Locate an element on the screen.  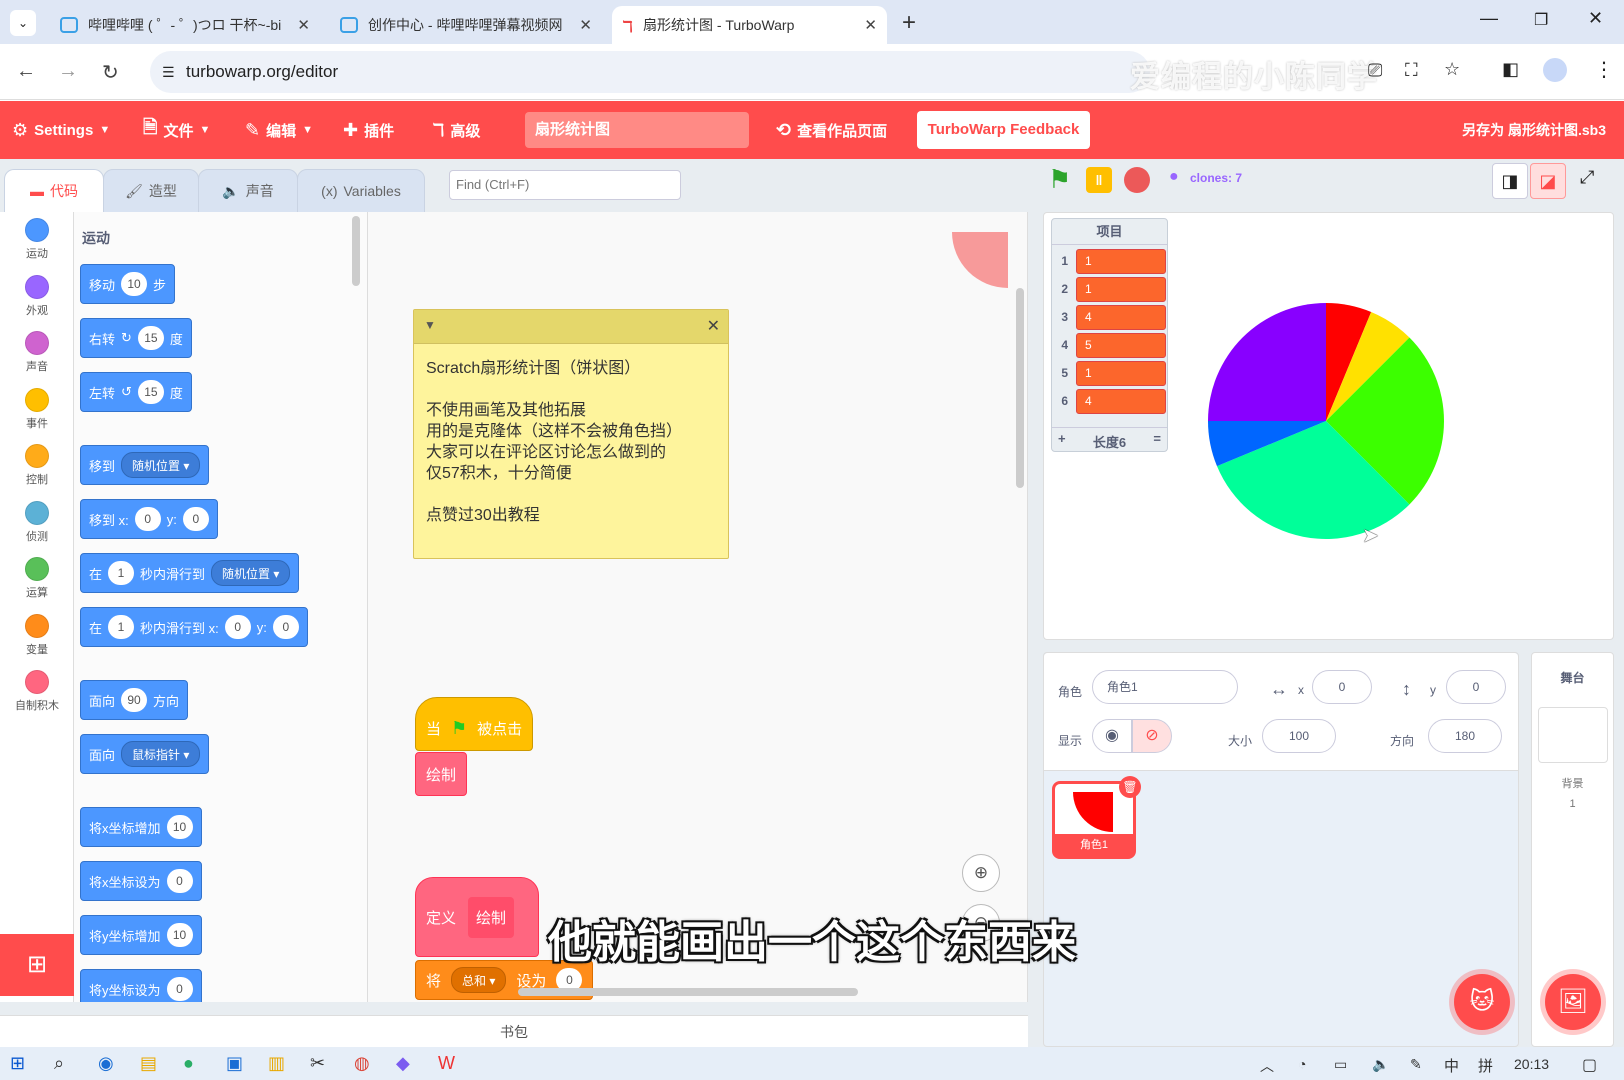
tab-list-dropdown-icon: ⌄ is located at coordinates (23, 23).